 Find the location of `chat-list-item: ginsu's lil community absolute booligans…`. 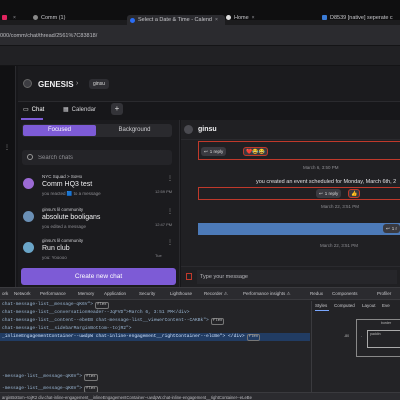

chat-list-item: ginsu's lil community absolute booligans… is located at coordinates (99, 221).